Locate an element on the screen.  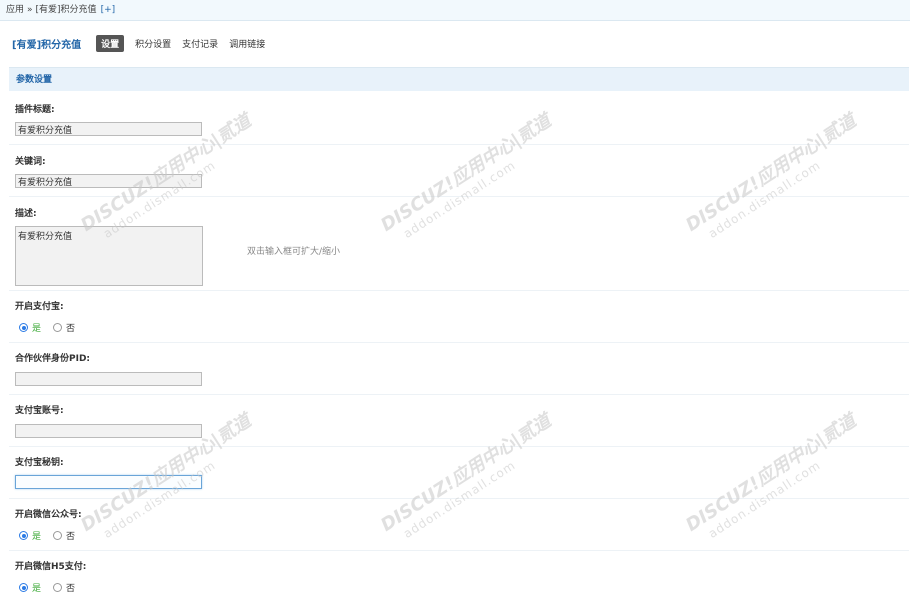
alipay-enable-radio-group: 是 否 is located at coordinates (53, 327).